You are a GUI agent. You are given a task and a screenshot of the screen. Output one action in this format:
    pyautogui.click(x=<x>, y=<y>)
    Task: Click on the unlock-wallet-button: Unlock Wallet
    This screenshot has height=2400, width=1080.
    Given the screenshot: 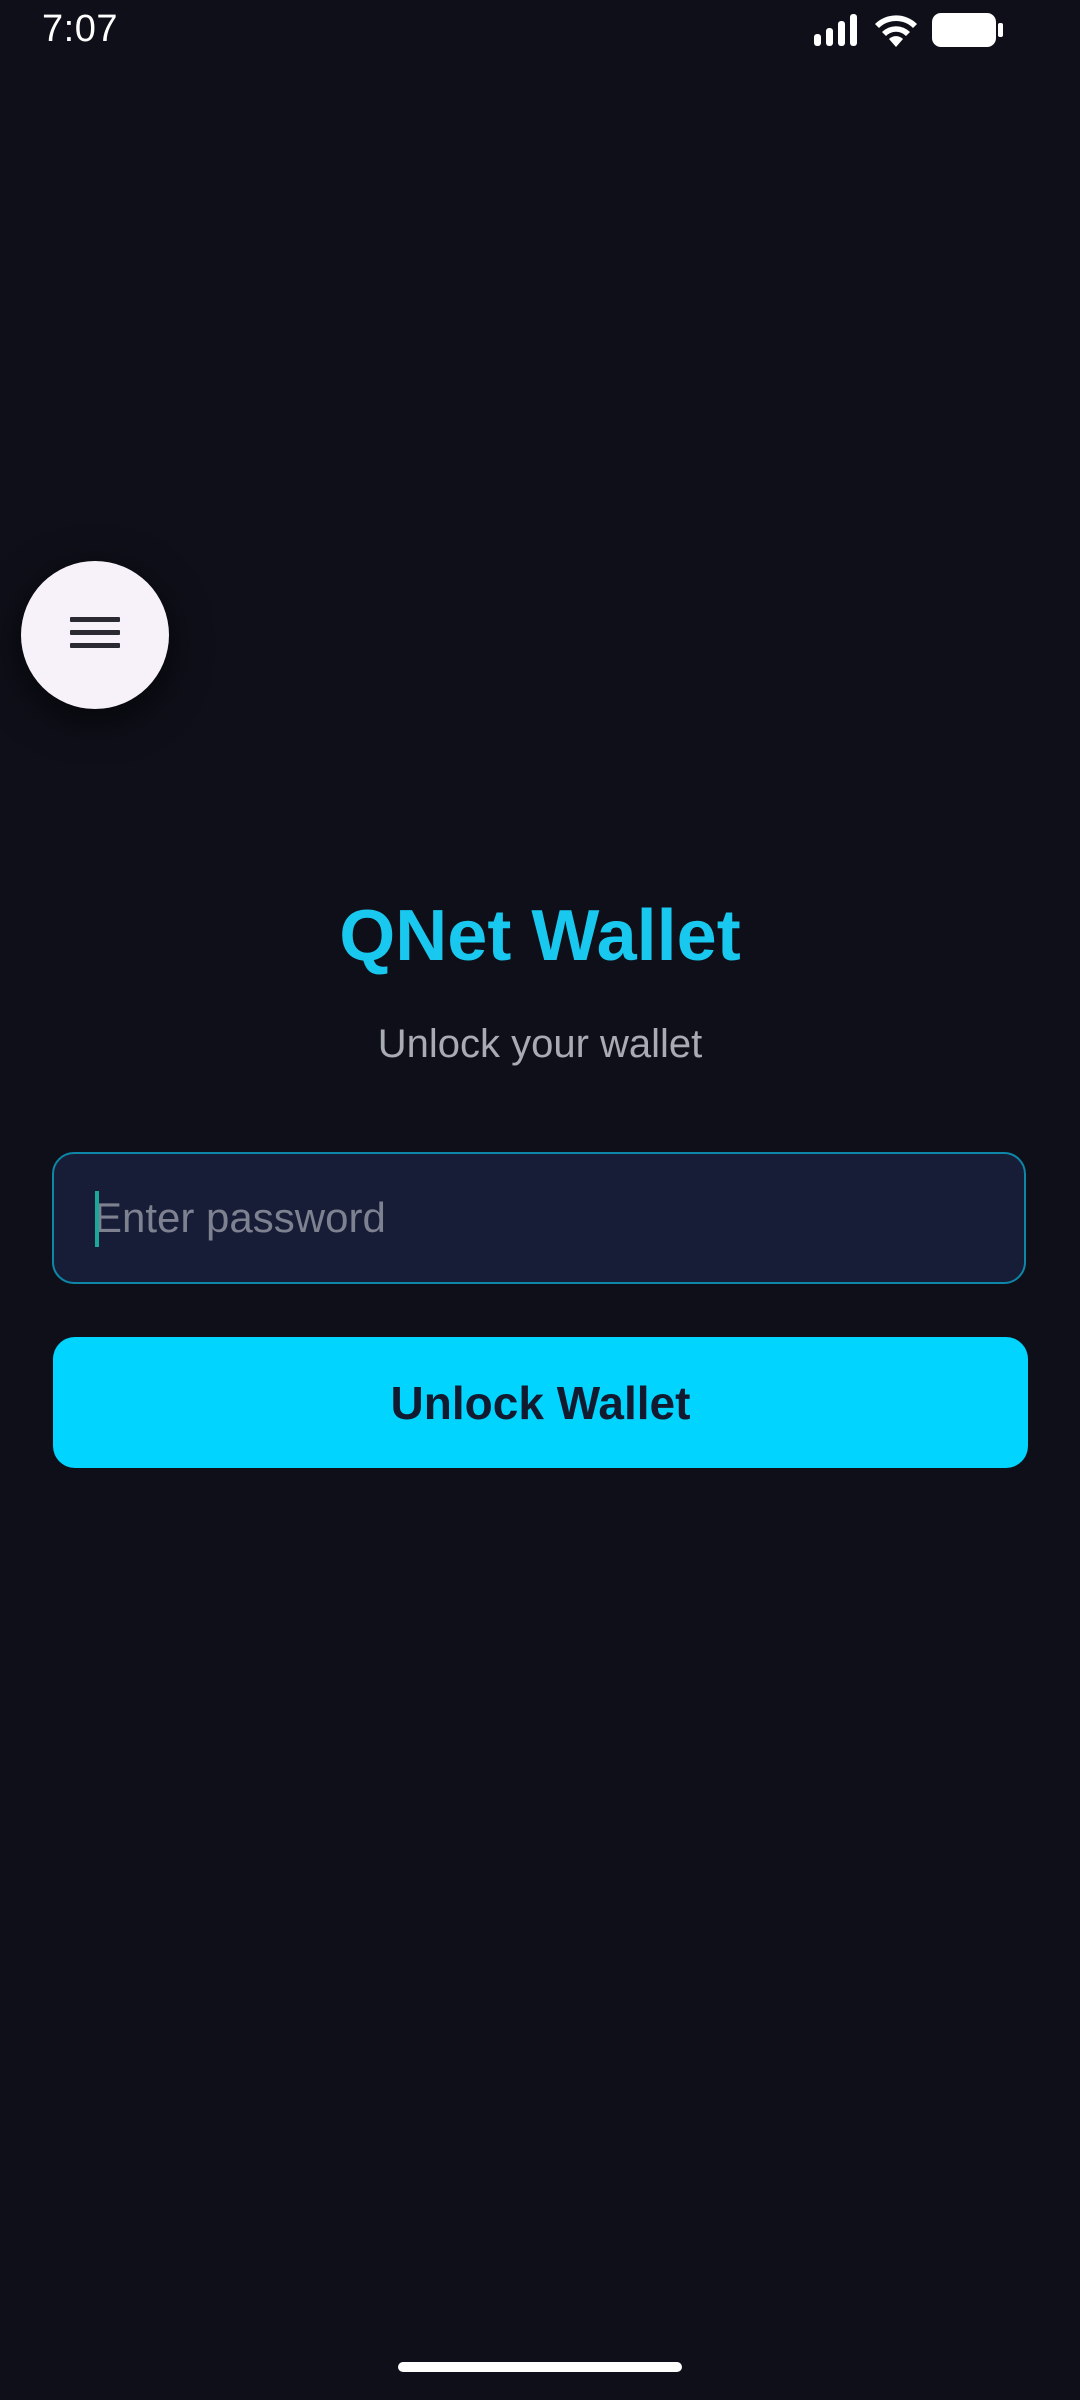 What is the action you would take?
    pyautogui.click(x=540, y=1402)
    